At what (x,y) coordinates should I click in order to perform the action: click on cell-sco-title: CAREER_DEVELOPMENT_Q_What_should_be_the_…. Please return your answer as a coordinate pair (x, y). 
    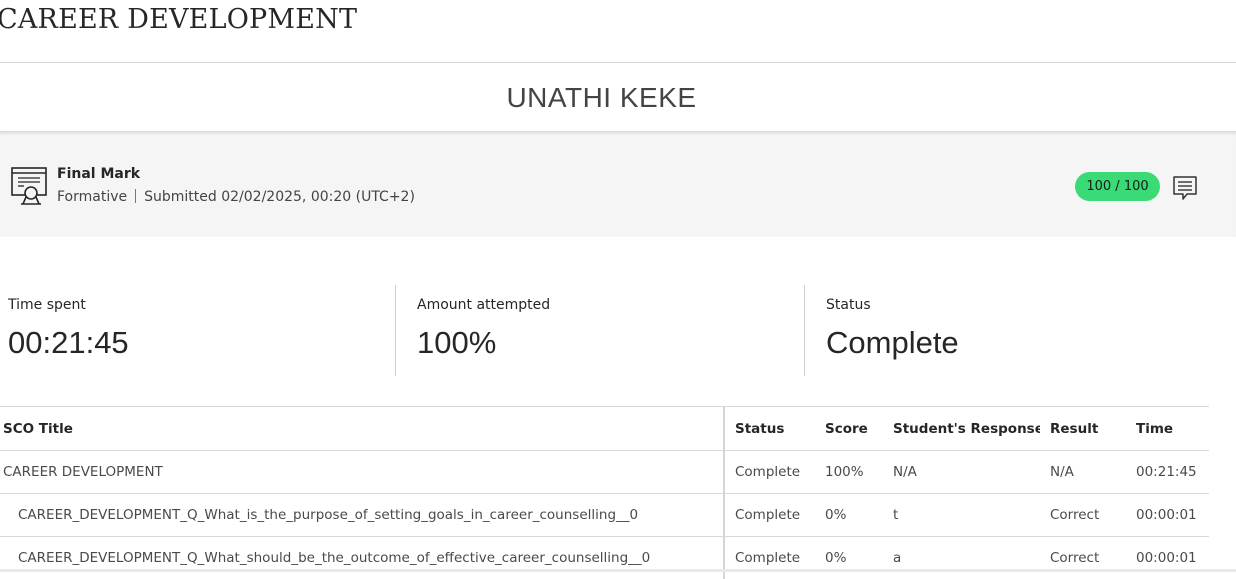
    Looking at the image, I should click on (362, 558).